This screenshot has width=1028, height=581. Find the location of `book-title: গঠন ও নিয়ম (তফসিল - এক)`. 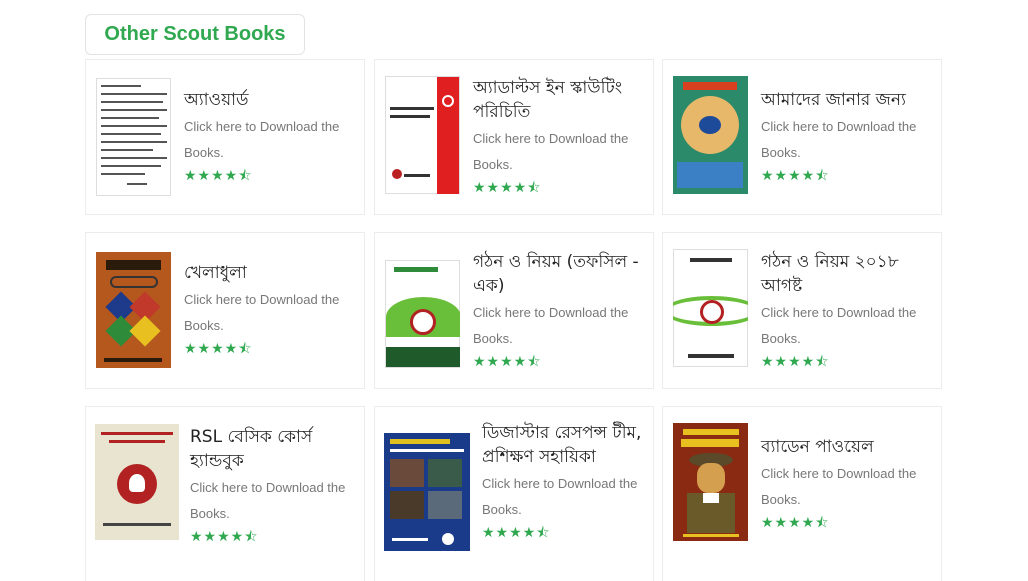

book-title: গঠন ও নিয়ম (তফসিল - এক) is located at coordinates (559, 274).